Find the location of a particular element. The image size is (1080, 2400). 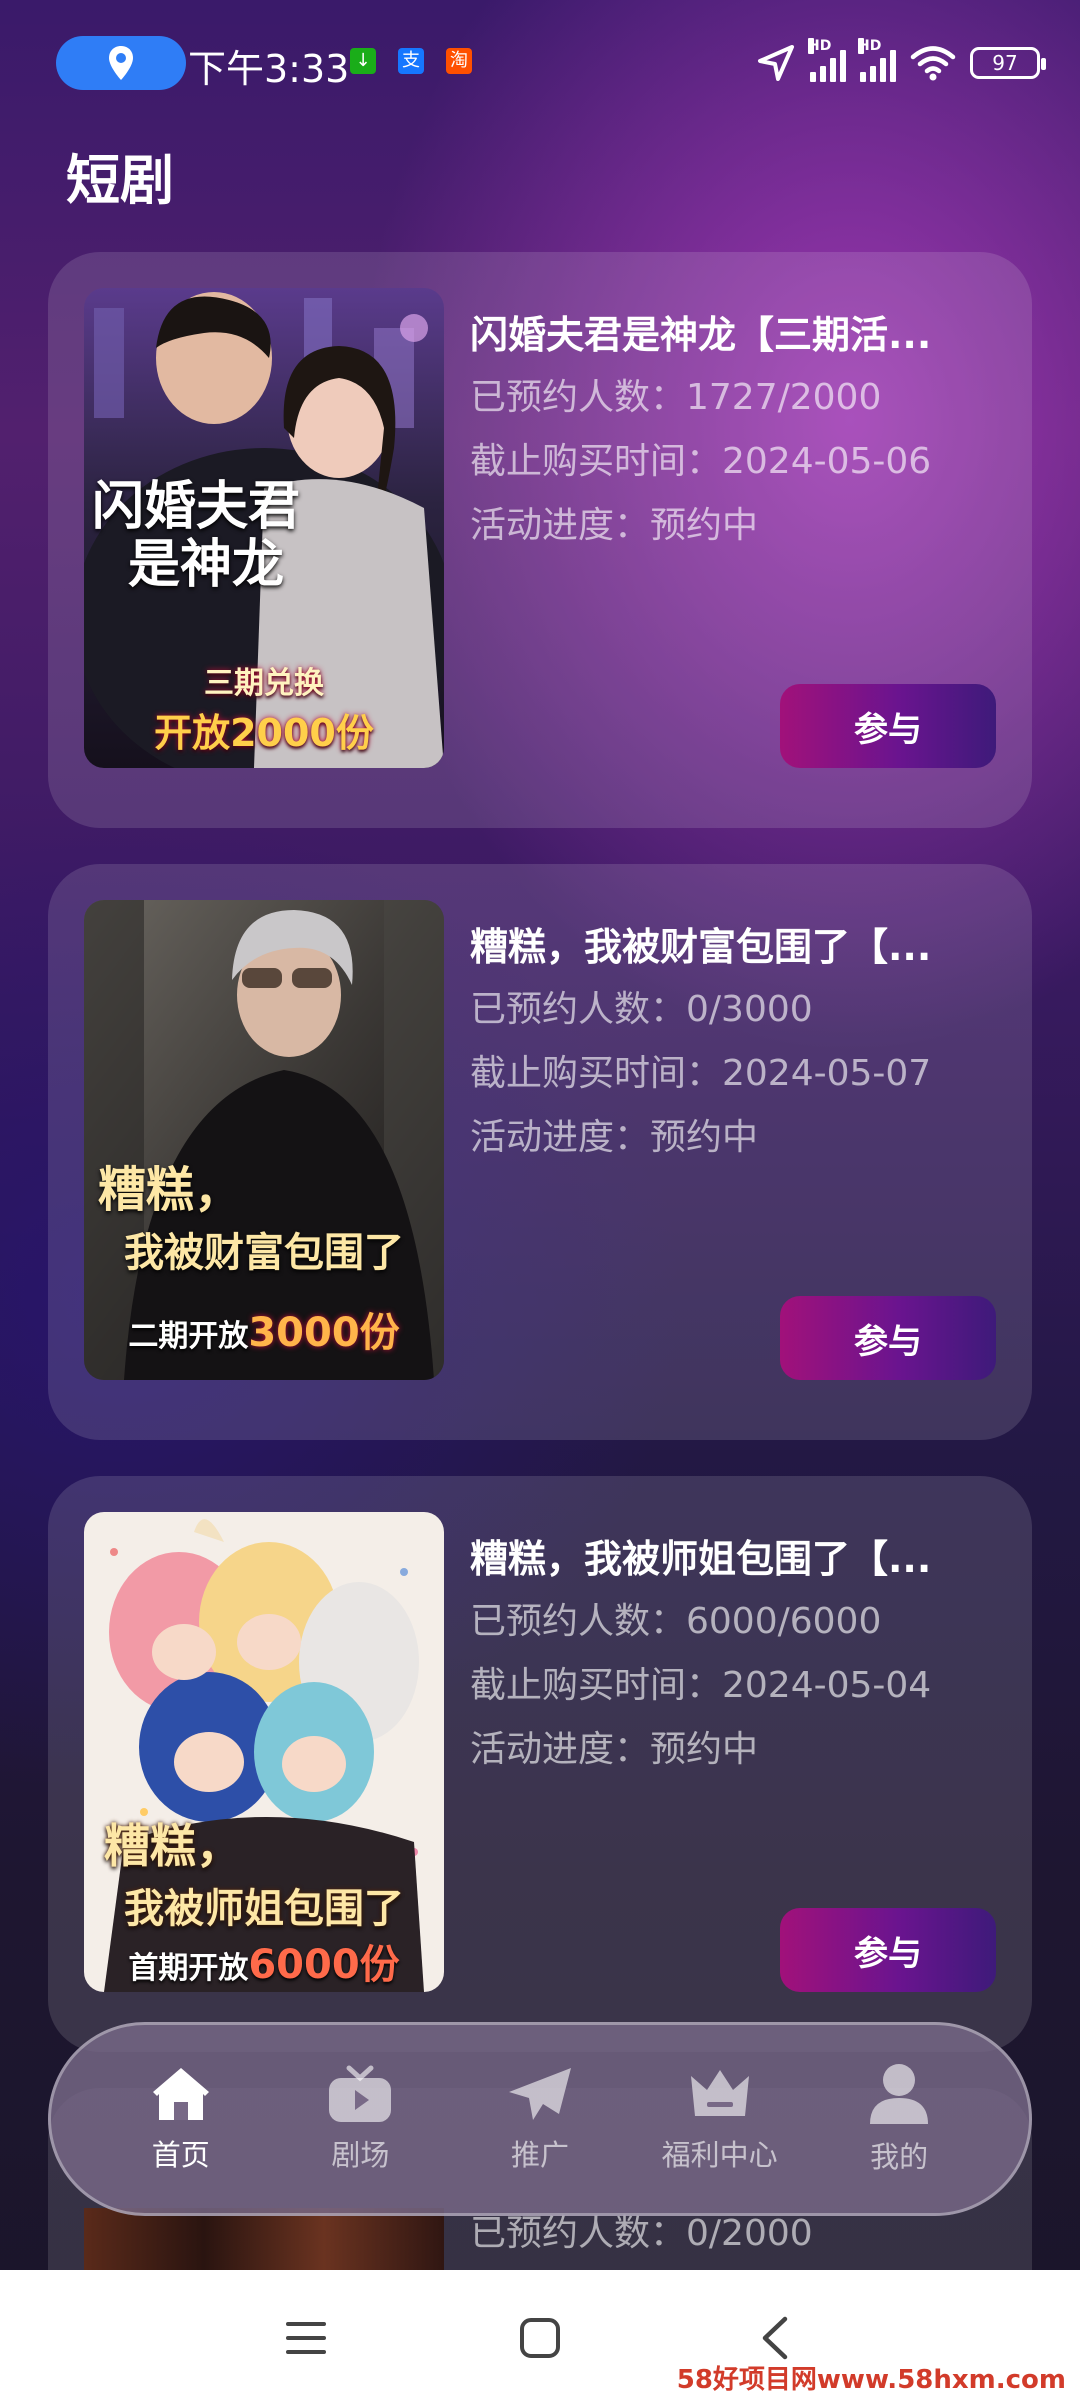

menu-button is located at coordinates (306, 2338).